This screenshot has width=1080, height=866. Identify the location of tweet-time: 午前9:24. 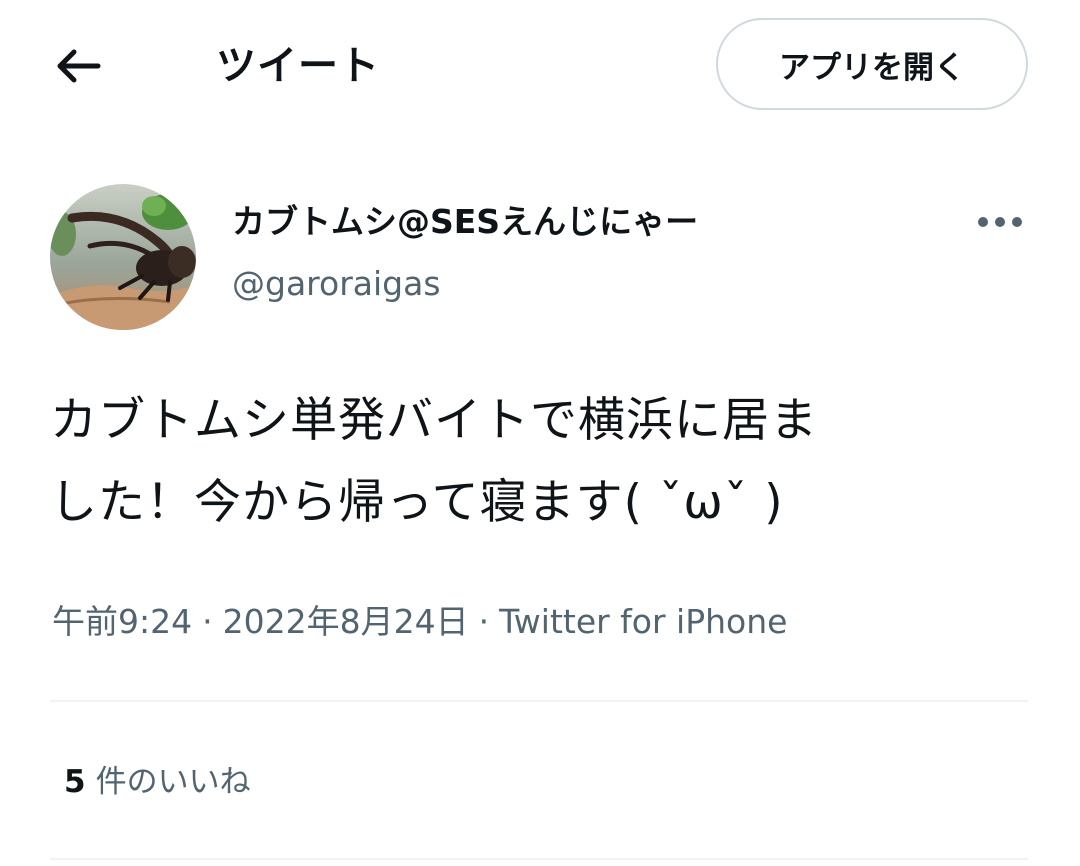
(122, 621).